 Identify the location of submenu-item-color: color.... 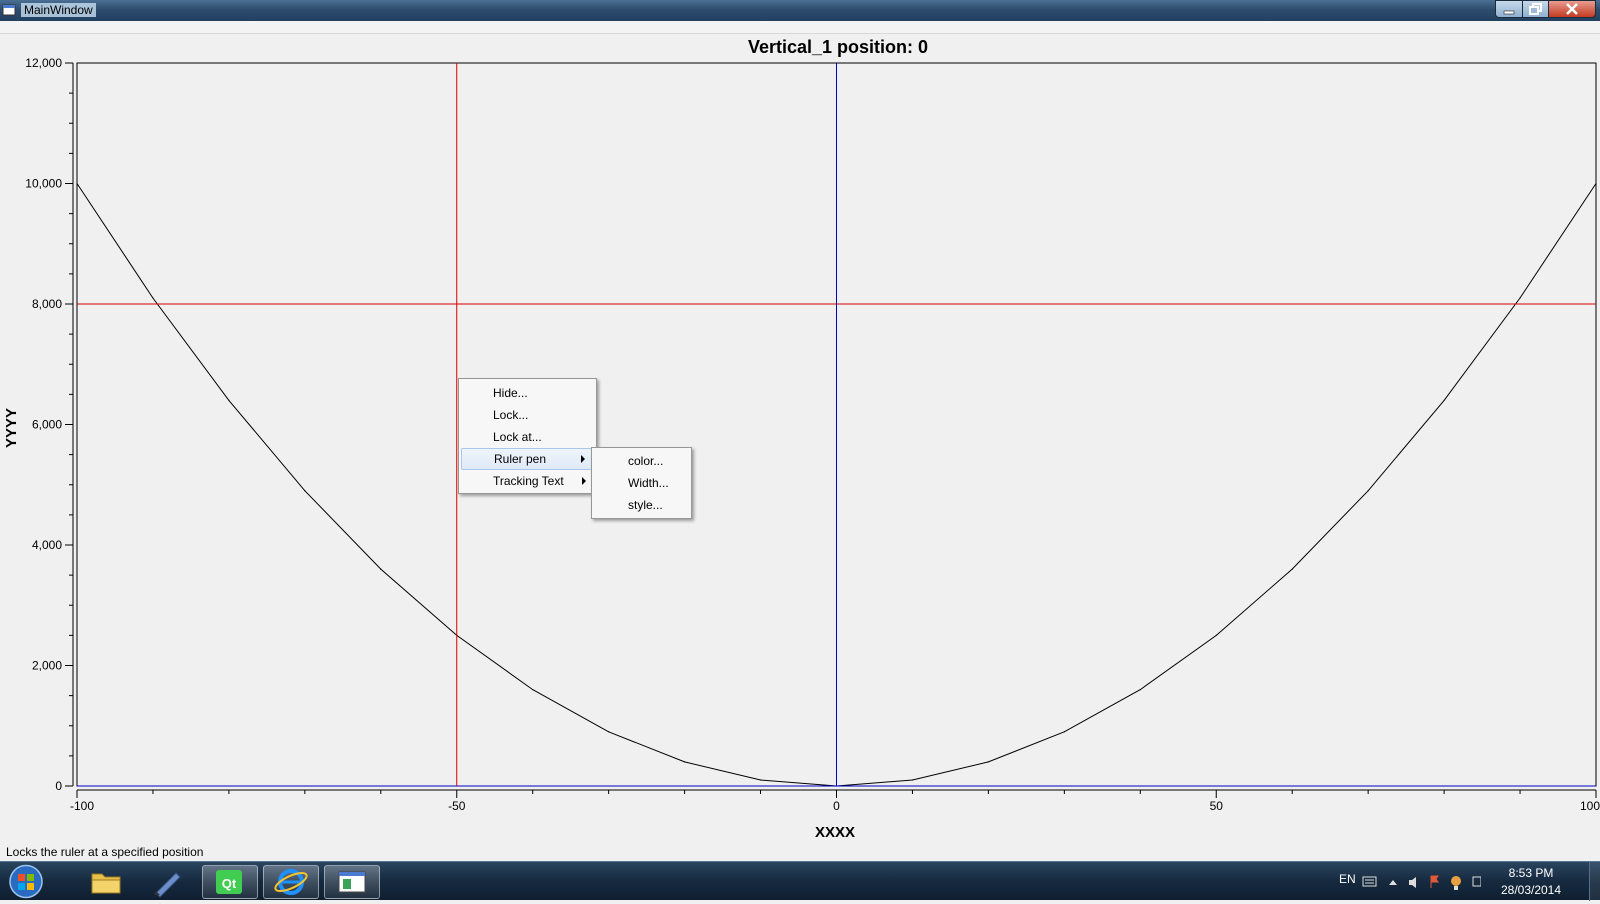
(641, 461).